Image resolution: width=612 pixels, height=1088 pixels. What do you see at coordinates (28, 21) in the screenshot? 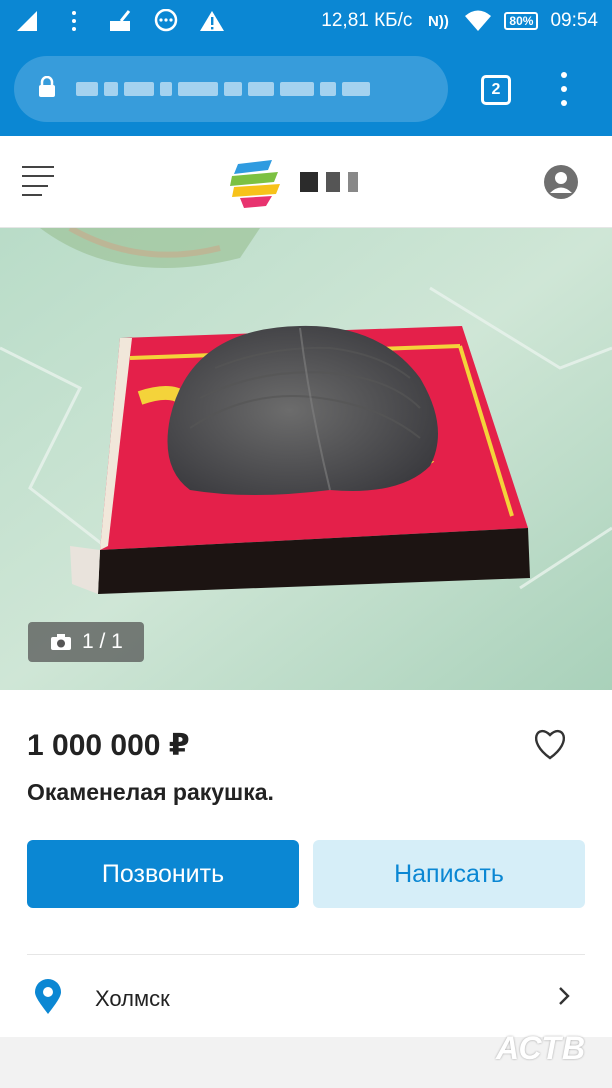
I see `signal-icon` at bounding box center [28, 21].